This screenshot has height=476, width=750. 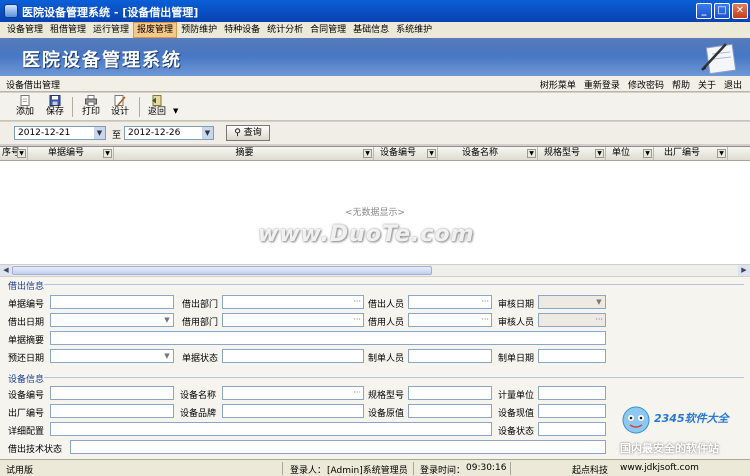 I want to click on save-button: 保存, so click(x=55, y=107).